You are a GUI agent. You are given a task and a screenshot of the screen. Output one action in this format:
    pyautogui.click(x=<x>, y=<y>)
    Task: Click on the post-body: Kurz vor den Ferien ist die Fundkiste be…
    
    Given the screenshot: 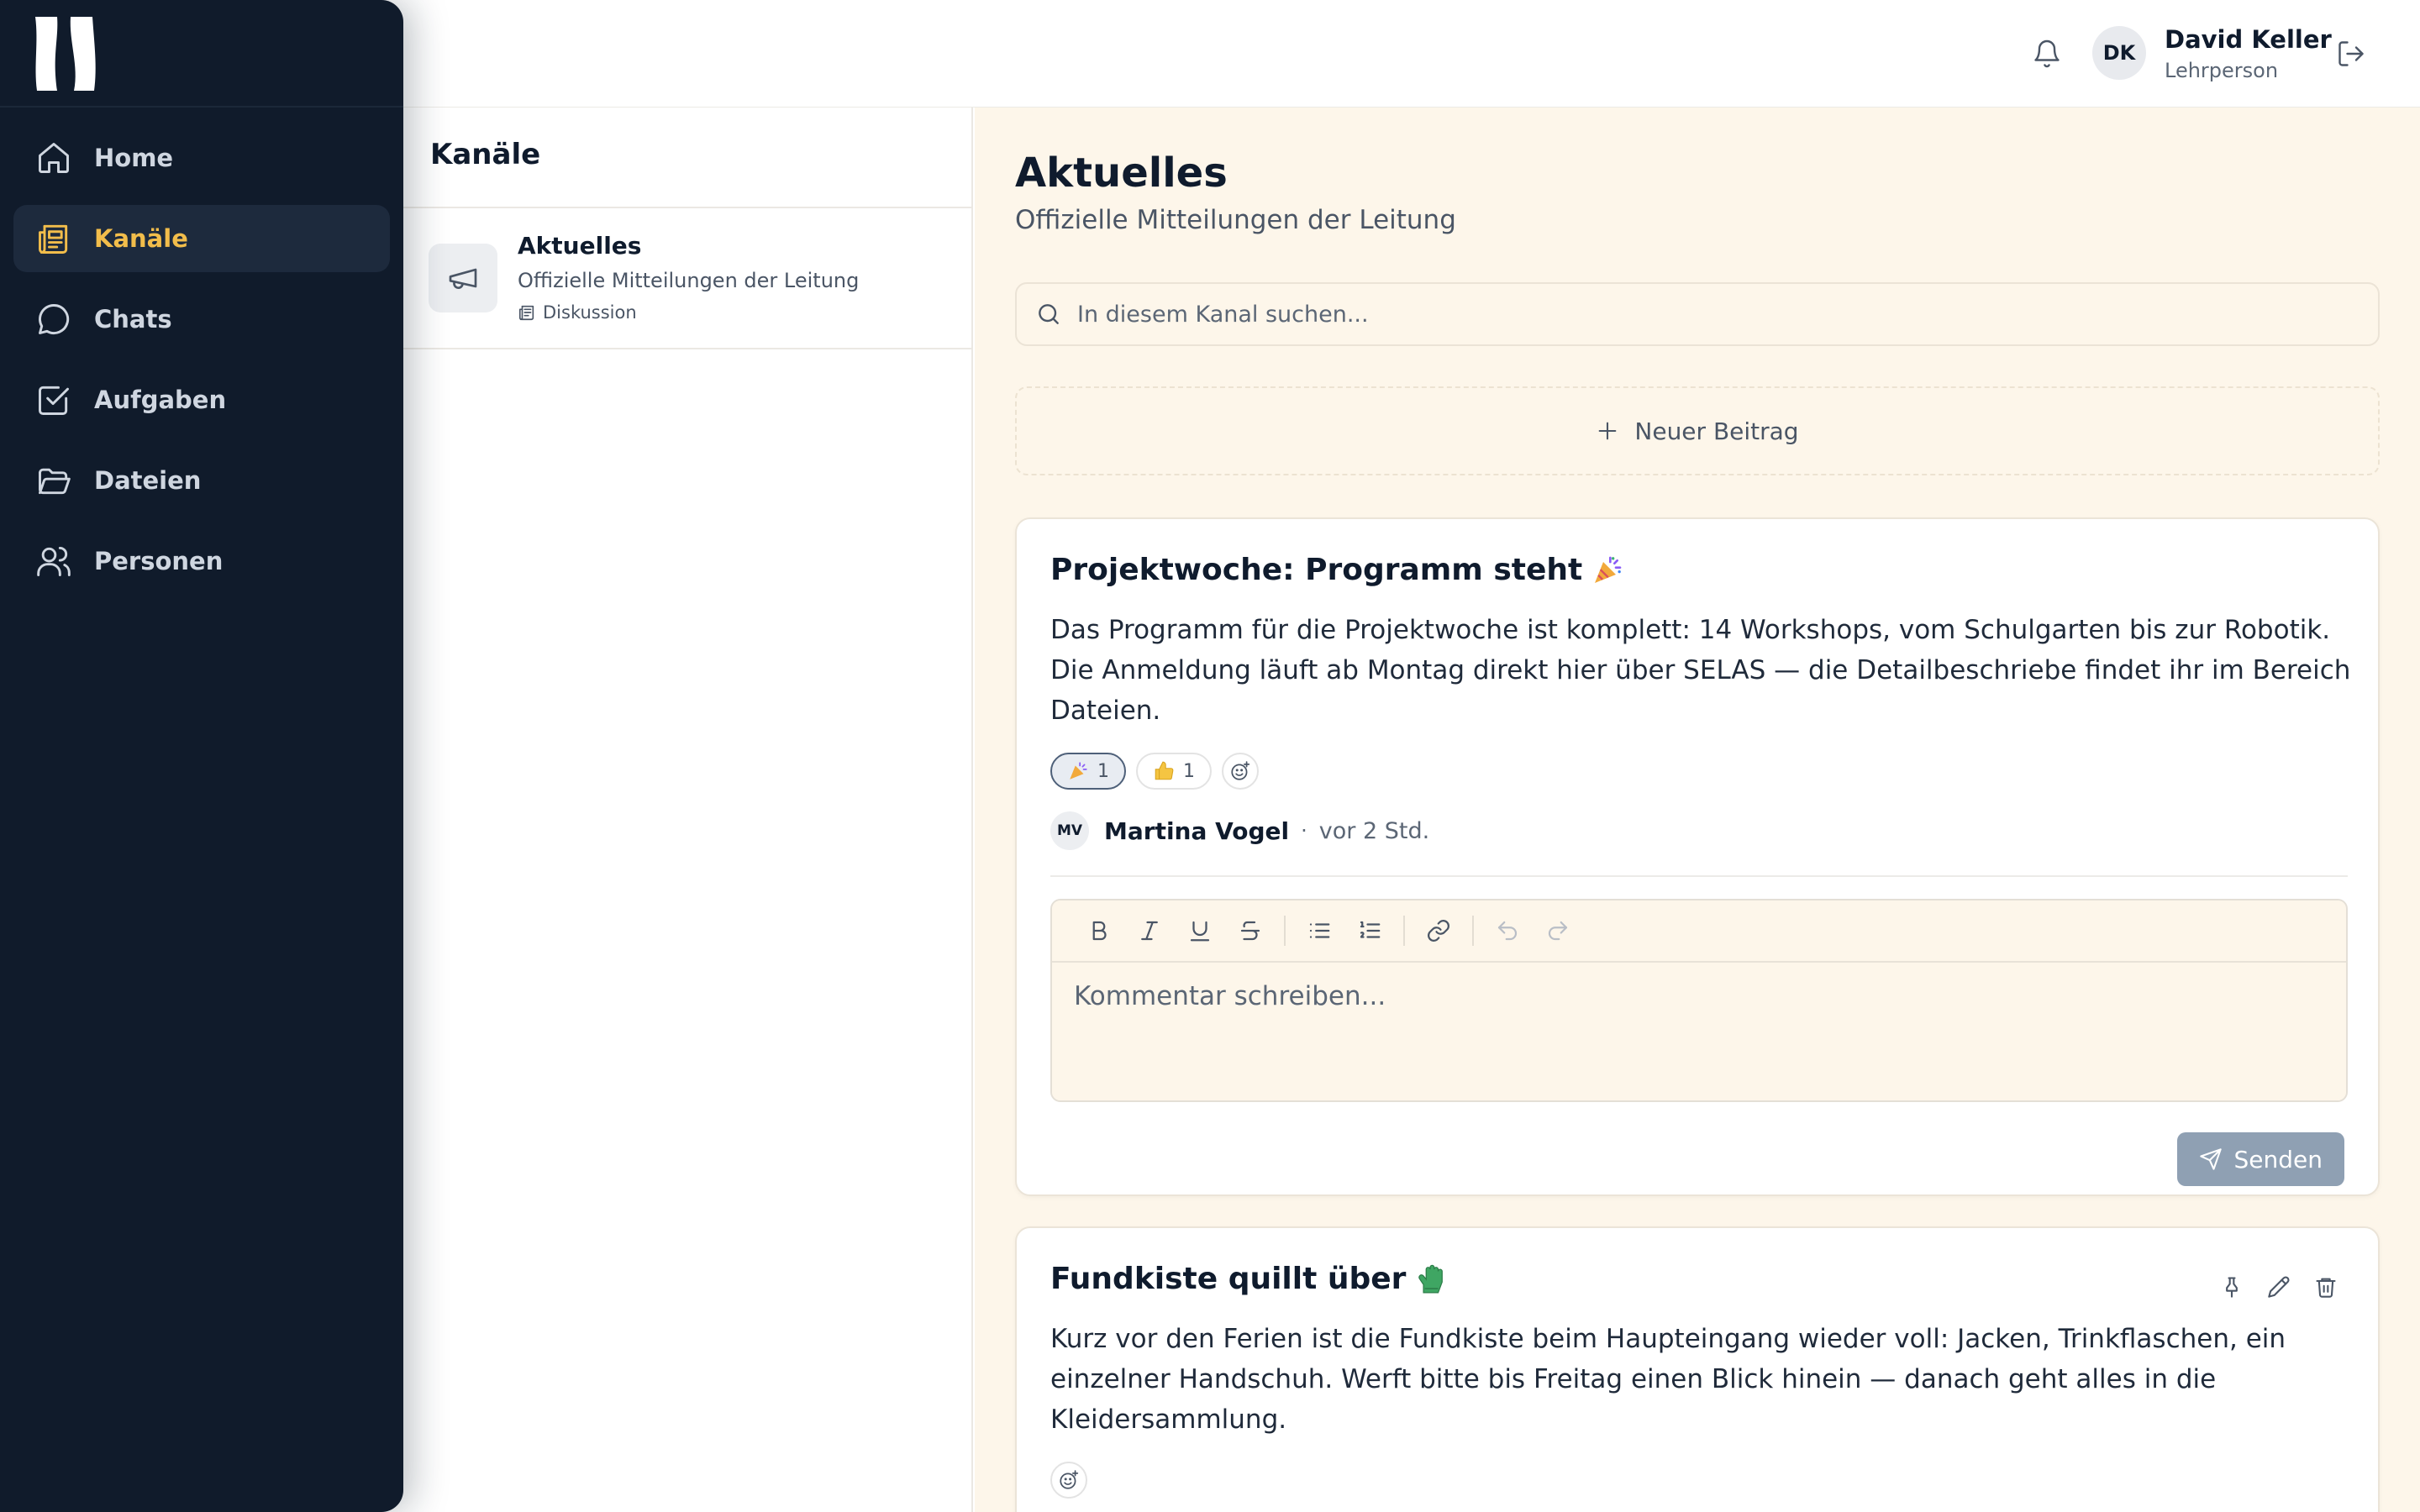 What is the action you would take?
    pyautogui.click(x=1668, y=1379)
    